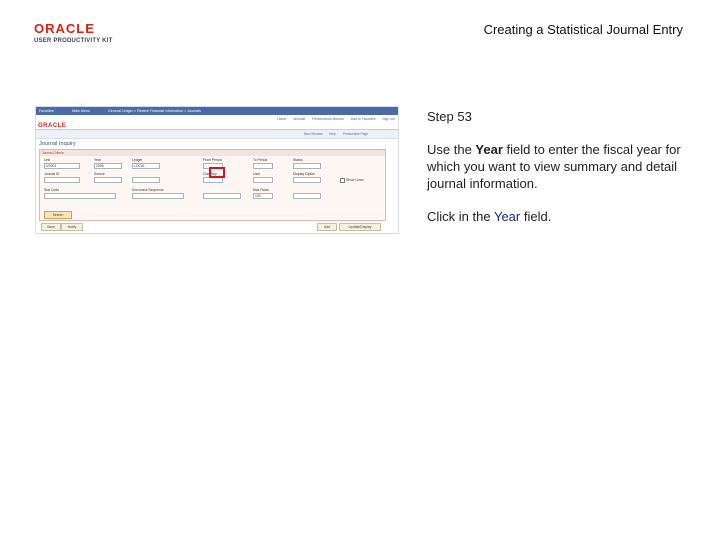  I want to click on link-add-favorites: Add to Favorites, so click(363, 119).